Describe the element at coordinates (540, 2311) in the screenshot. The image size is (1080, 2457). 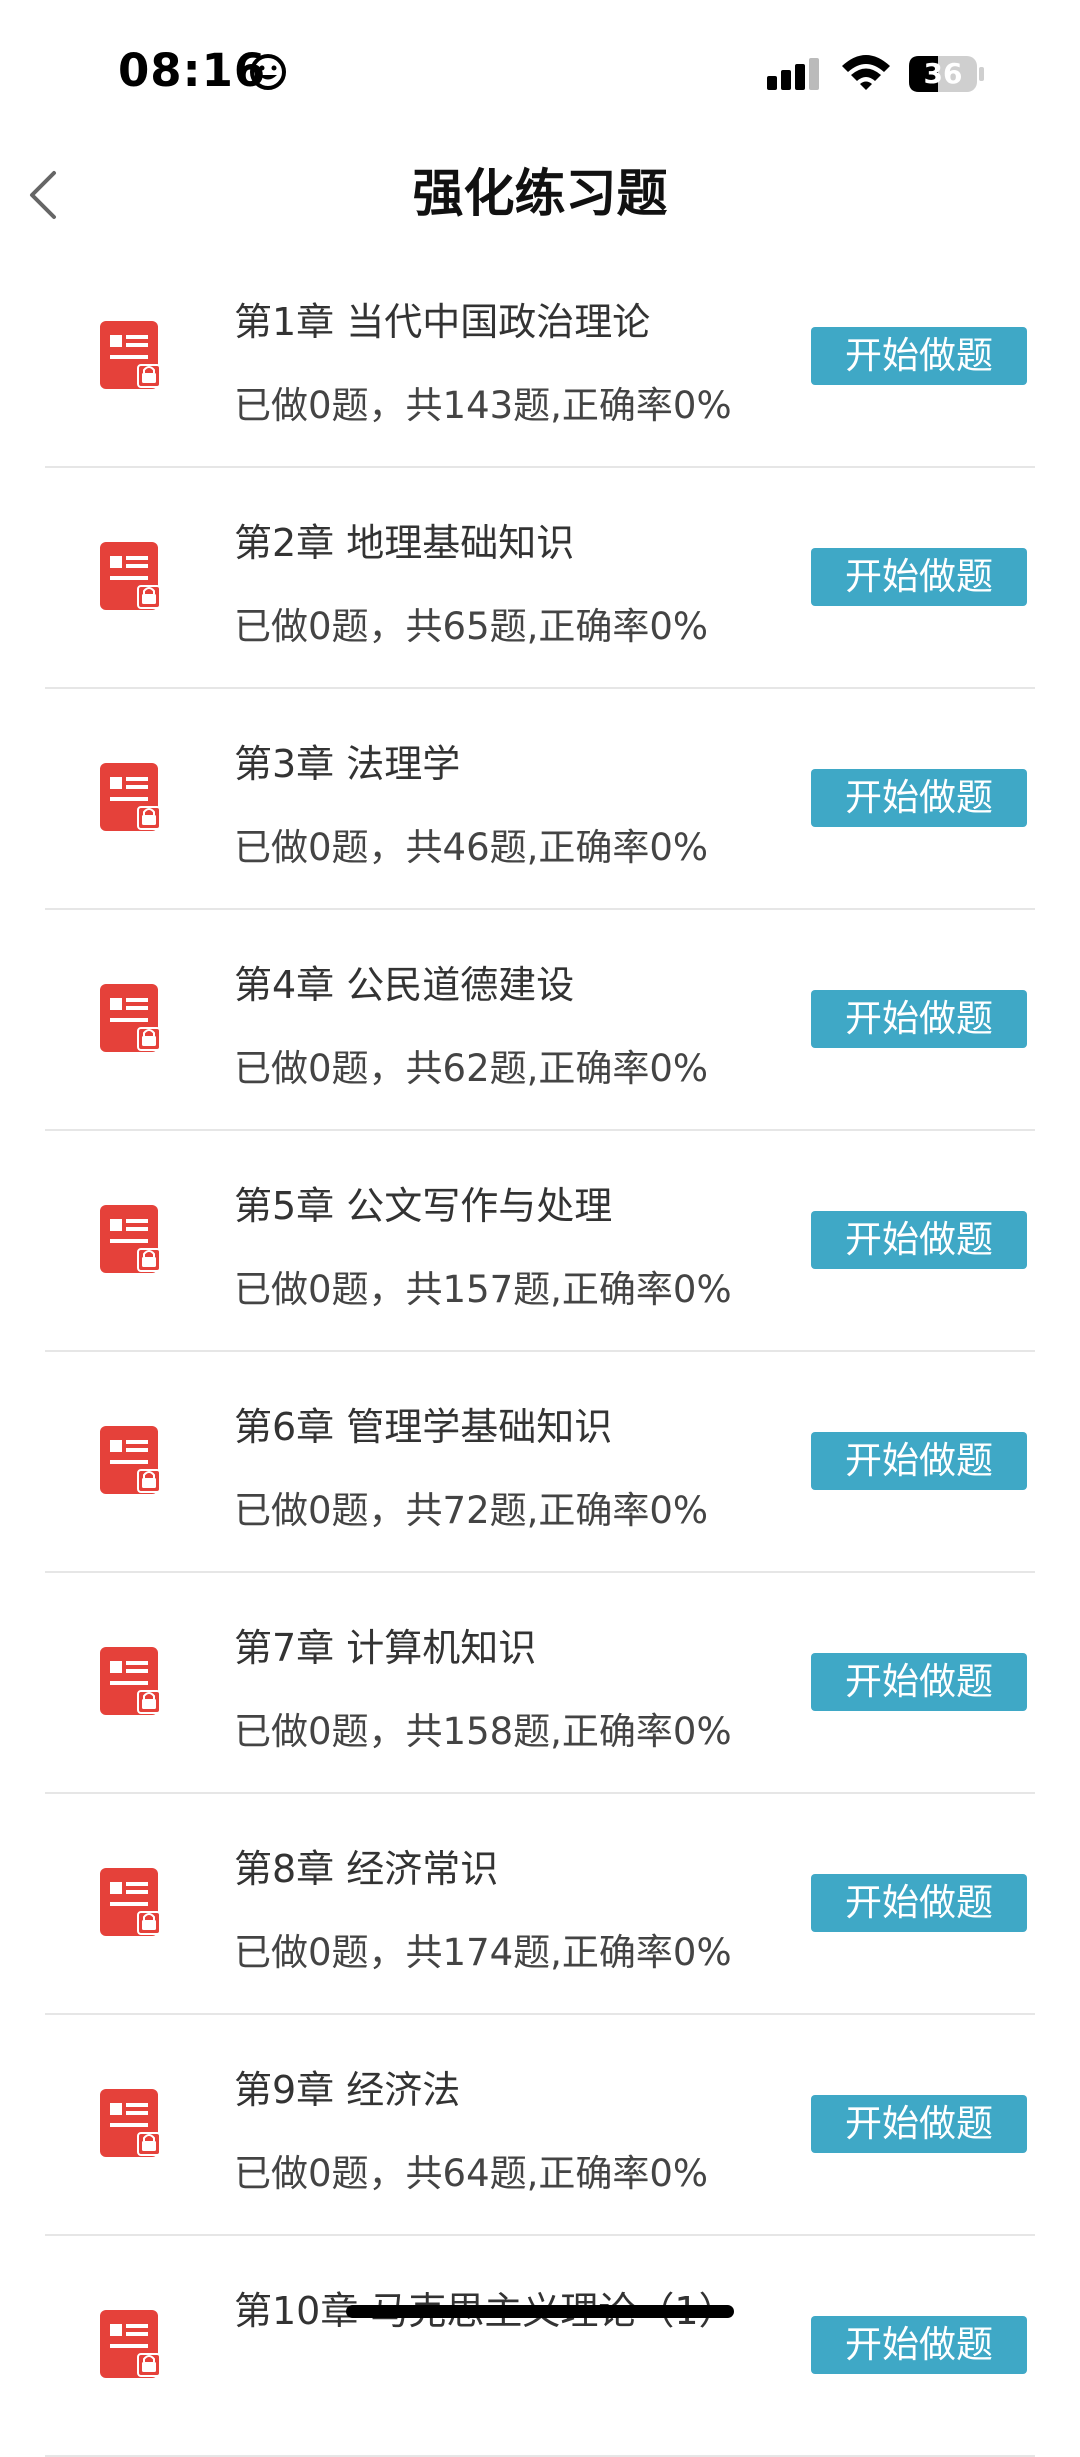
I see `home-indicator` at that location.